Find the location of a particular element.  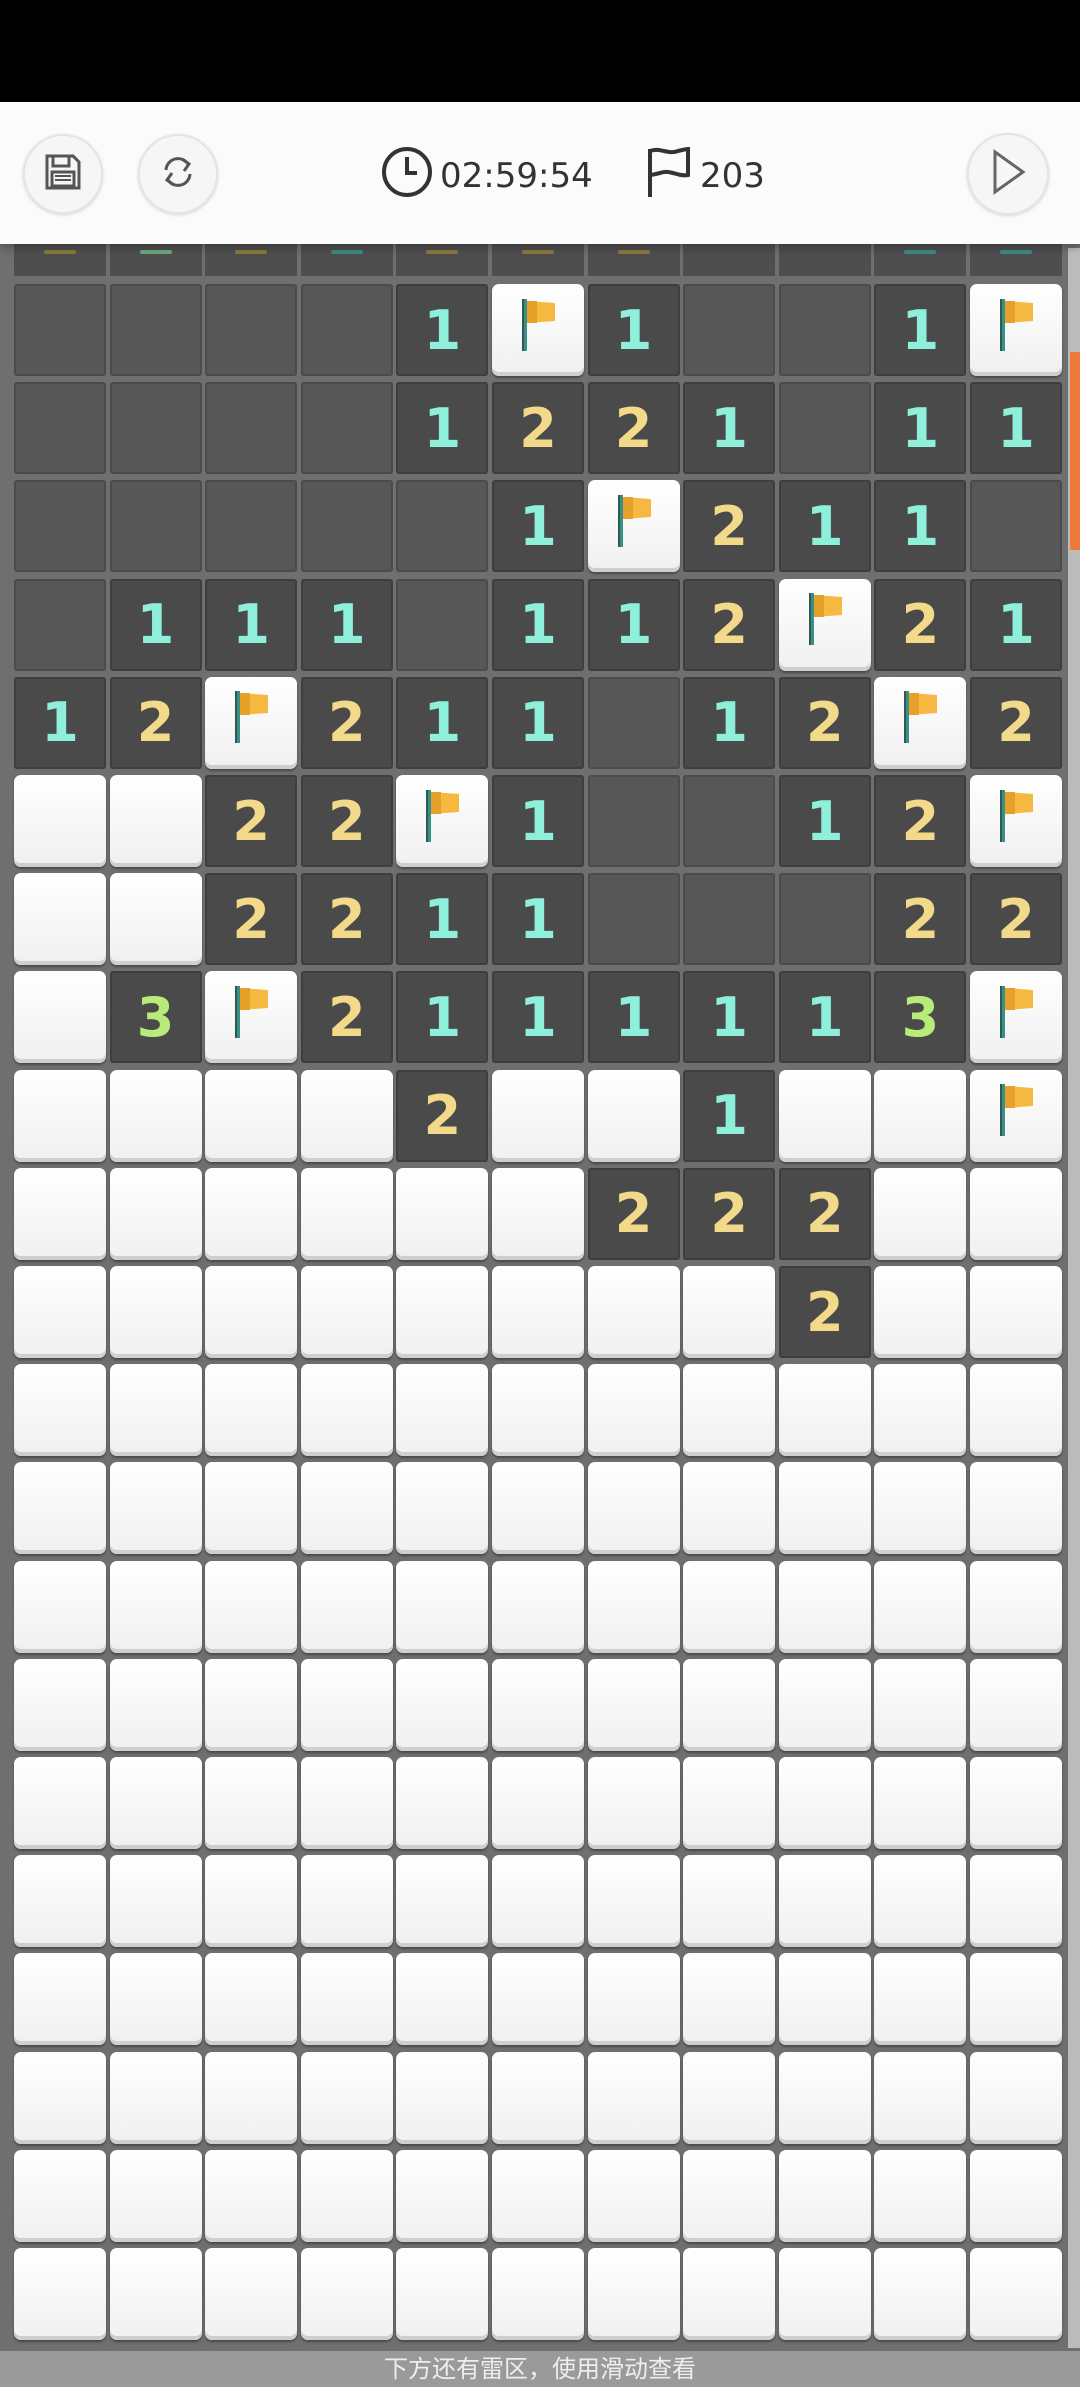

scrollbar-thumb is located at coordinates (1075, 451).